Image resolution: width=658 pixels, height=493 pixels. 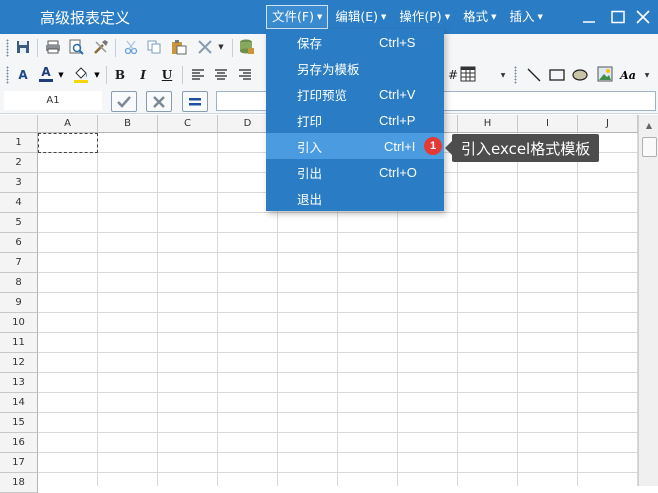 I want to click on align-center-button, so click(x=221, y=75).